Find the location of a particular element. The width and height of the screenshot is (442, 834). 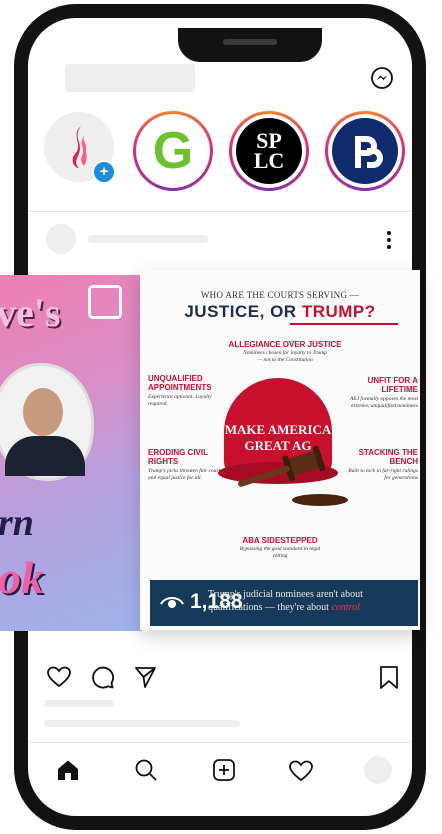

left-word-mid: rn is located at coordinates (17, 523).